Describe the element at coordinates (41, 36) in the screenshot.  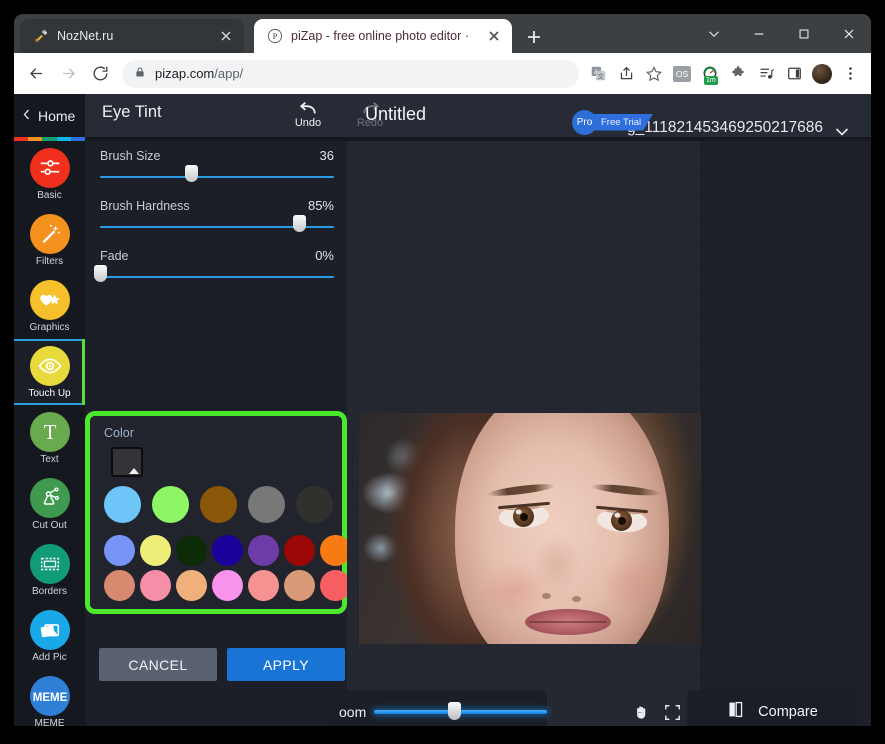
I see `tools-icon` at that location.